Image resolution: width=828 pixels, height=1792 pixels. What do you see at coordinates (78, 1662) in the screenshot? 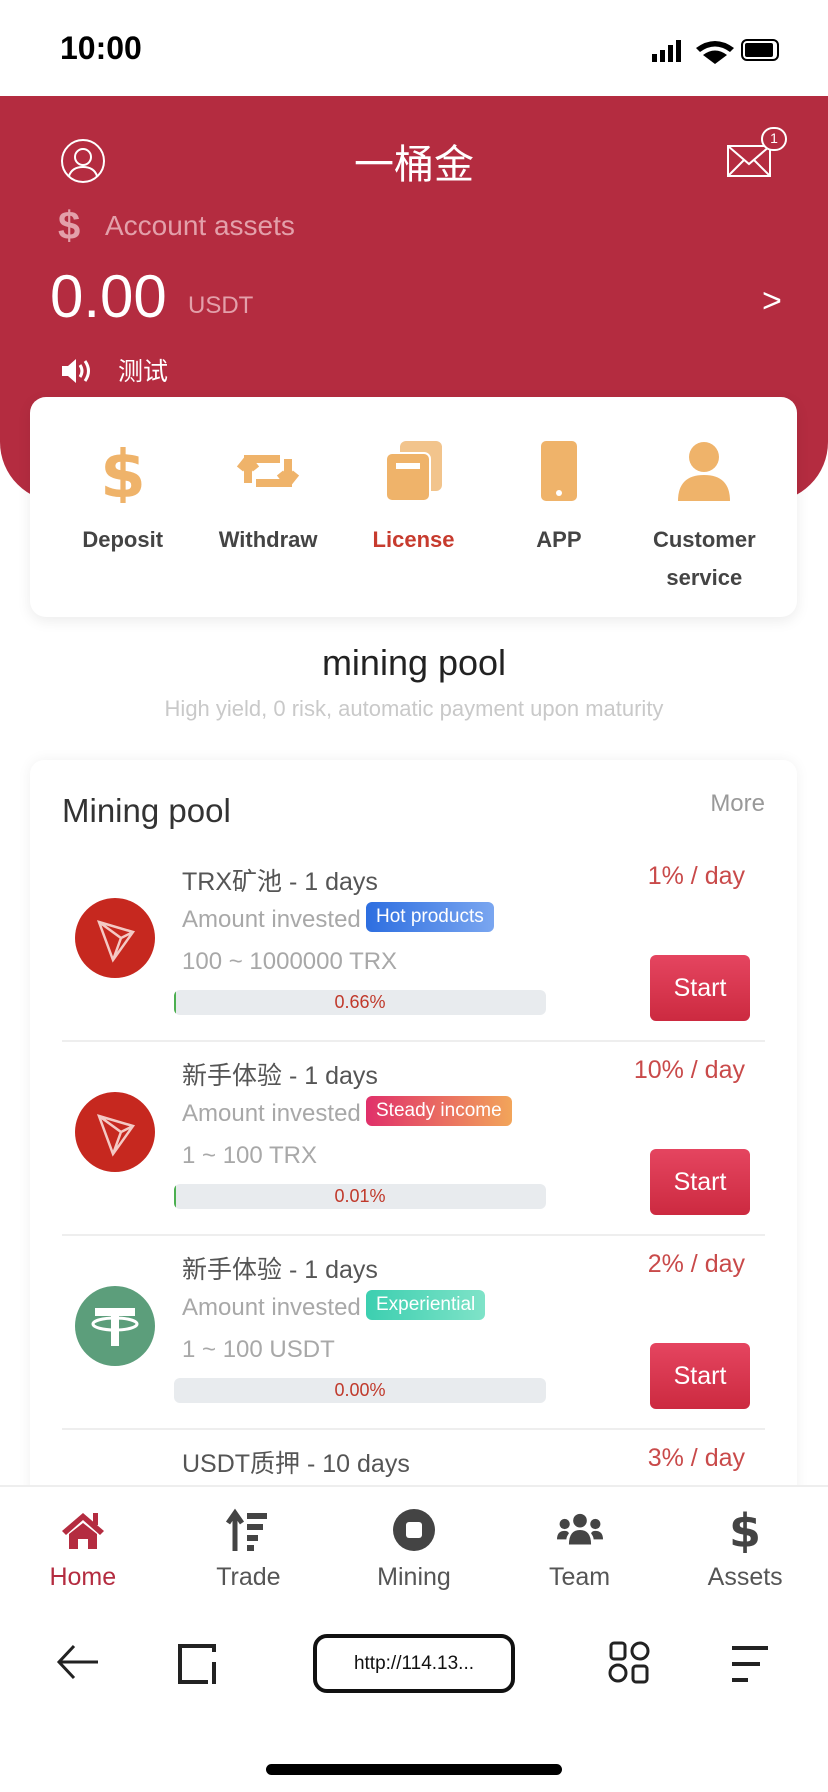
I see `back-arrow-icon` at bounding box center [78, 1662].